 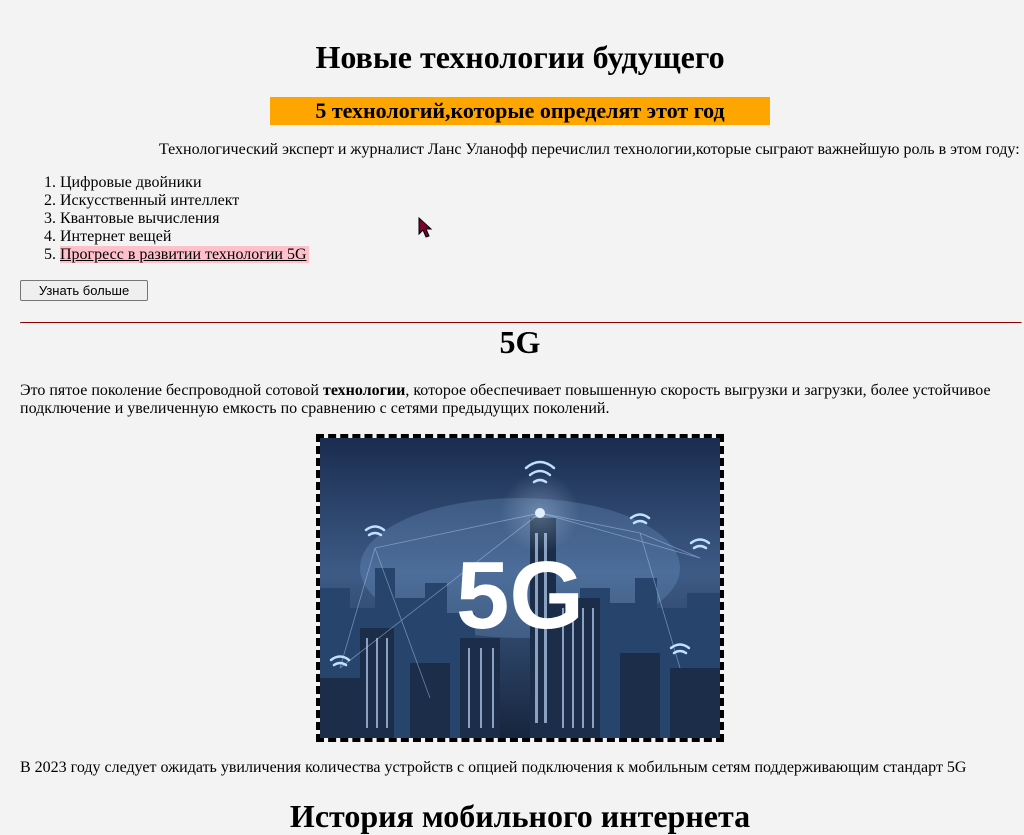 I want to click on subtitle-banner: 5 технологий,которые определят этот год, so click(x=520, y=111).